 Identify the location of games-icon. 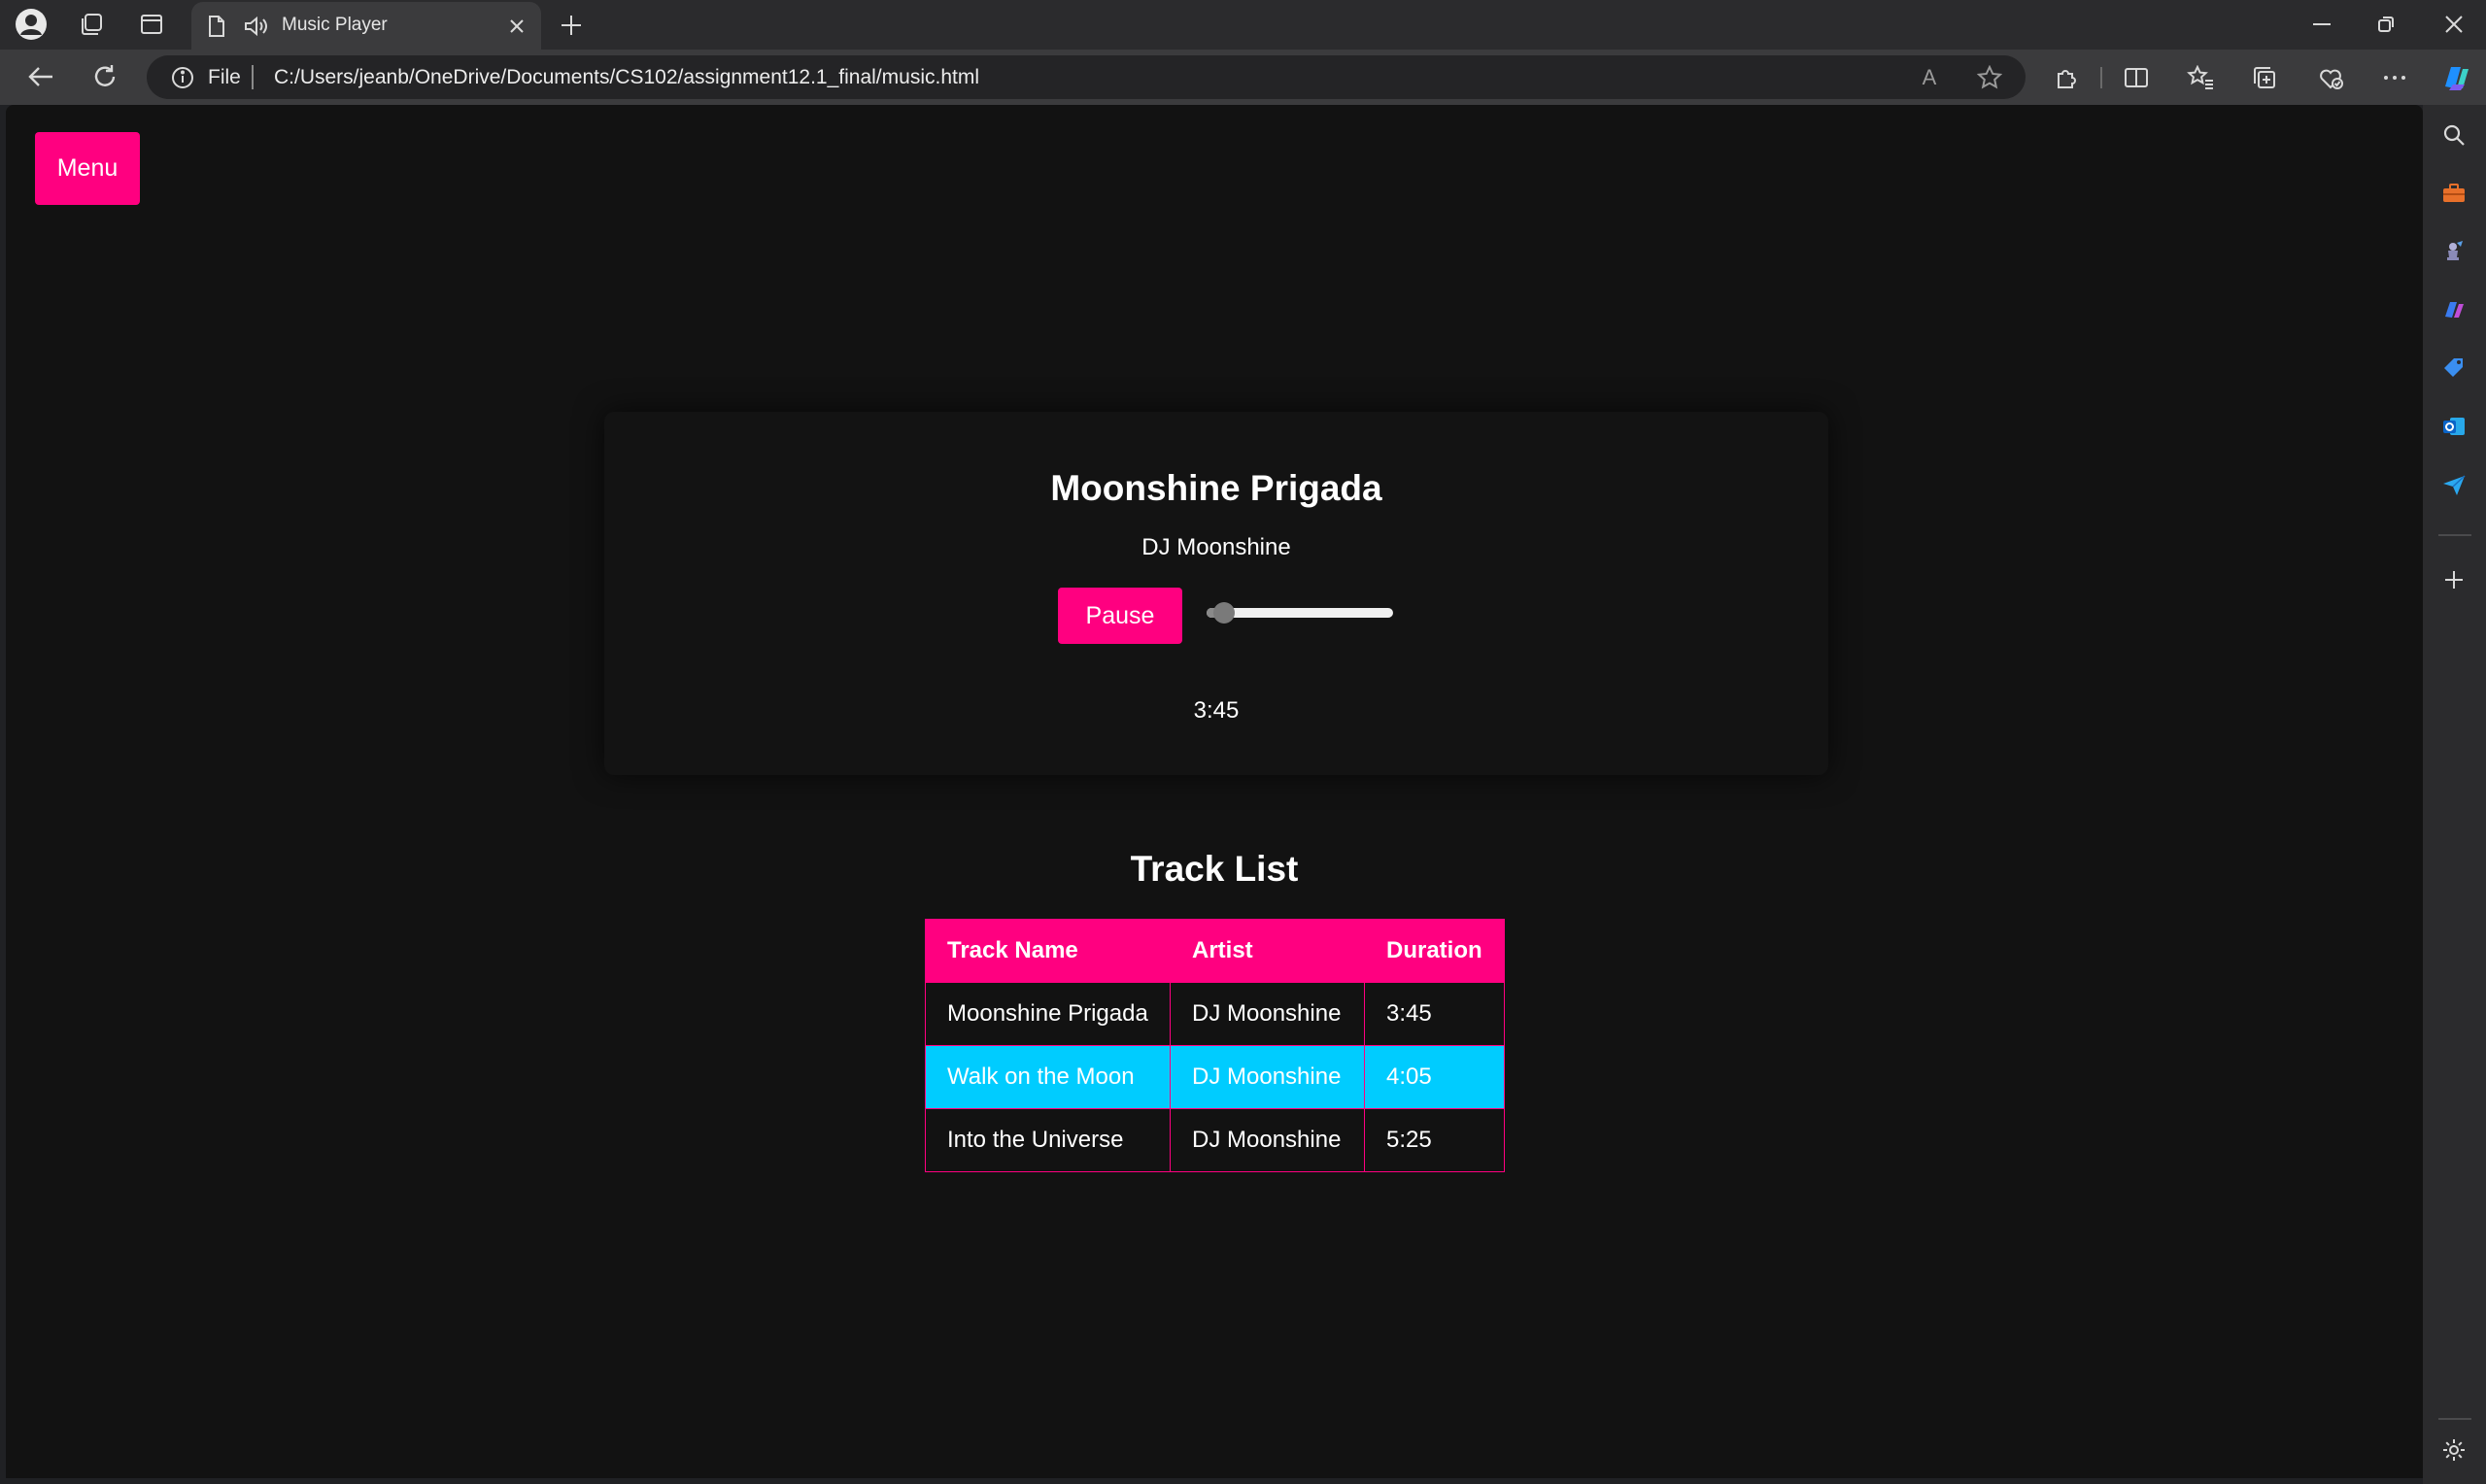
(2453, 251).